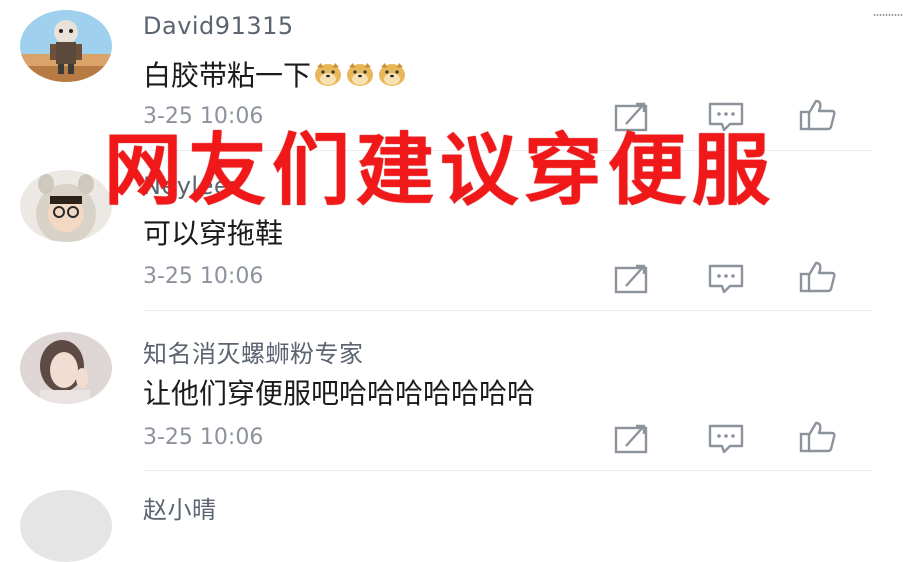  What do you see at coordinates (888, 15) in the screenshot?
I see `more-menu-dots` at bounding box center [888, 15].